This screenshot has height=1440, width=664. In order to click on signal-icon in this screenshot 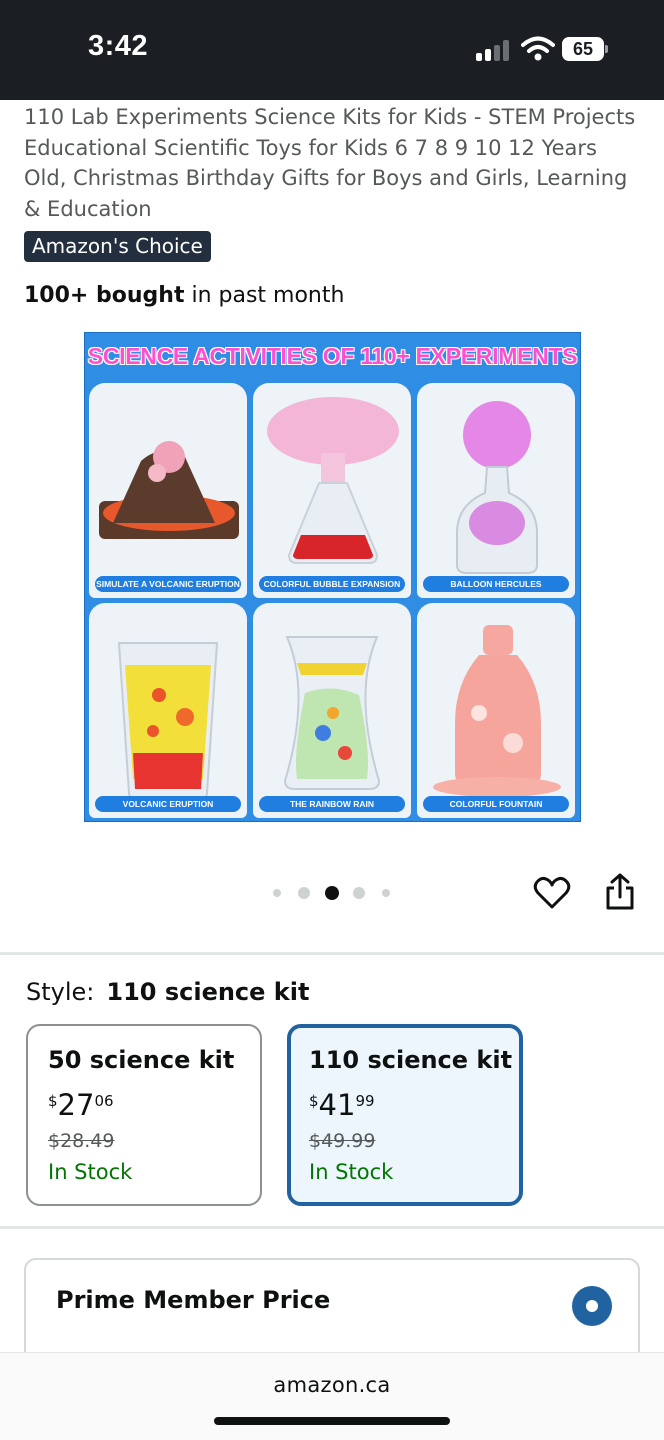, I will do `click(493, 50)`.